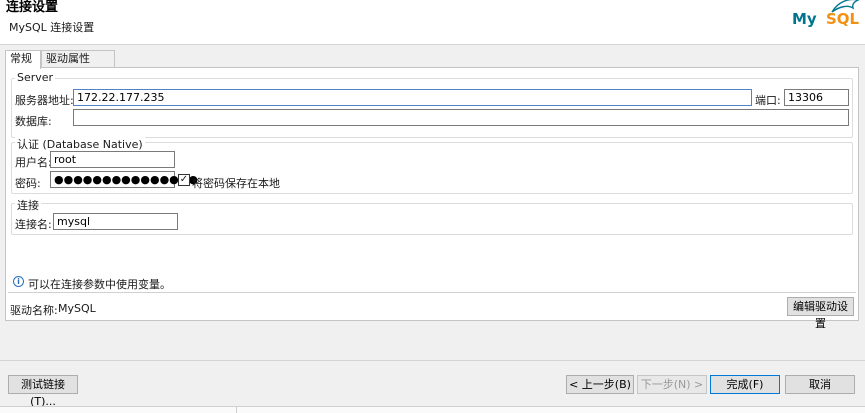 The width and height of the screenshot is (865, 413). I want to click on dialog-title: 连接设置, so click(32, 7).